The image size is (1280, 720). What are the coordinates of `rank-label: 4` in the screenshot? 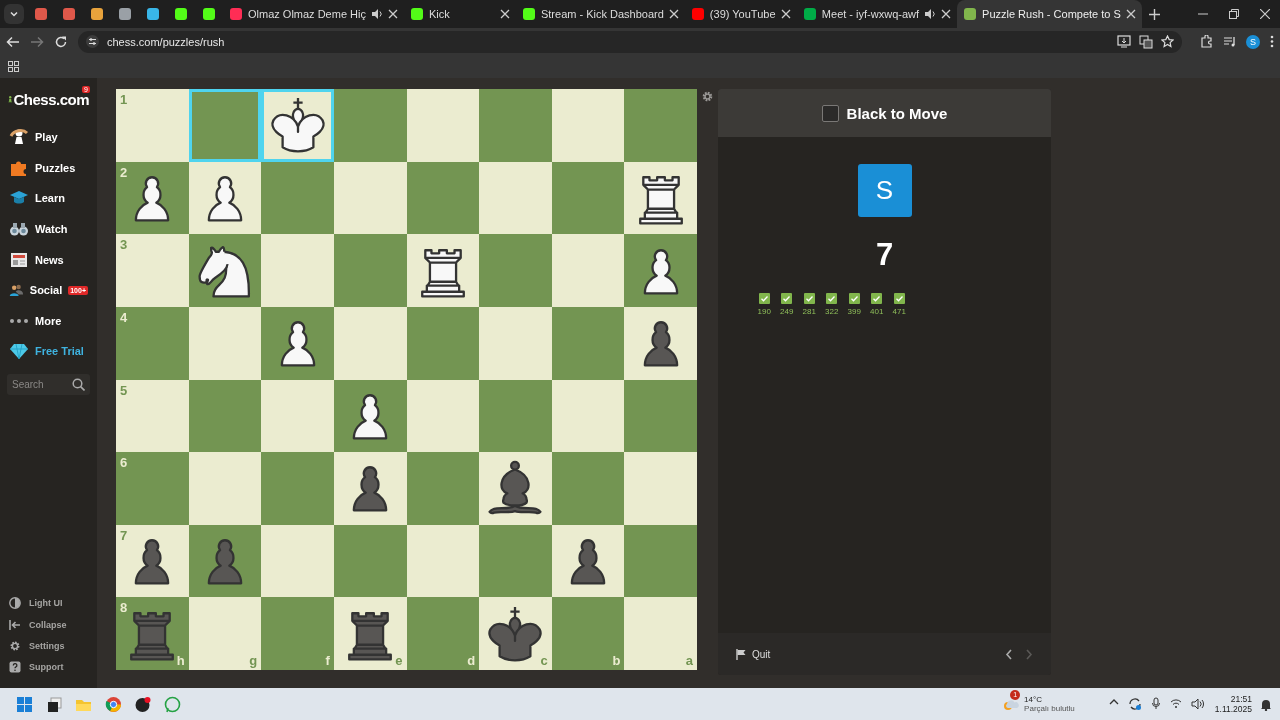 It's located at (124, 317).